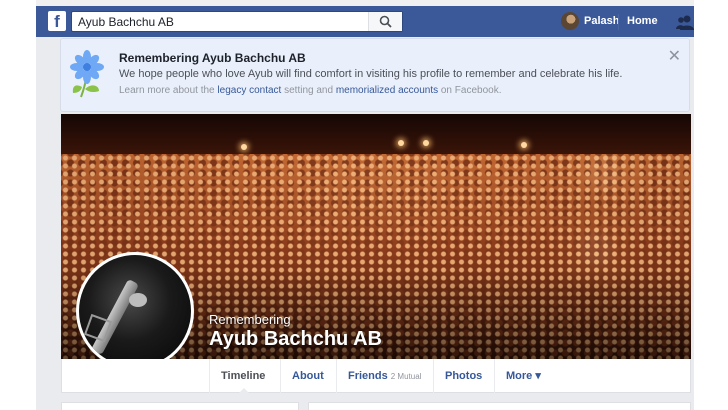 This screenshot has width=728, height=410. Describe the element at coordinates (368, 376) in the screenshot. I see `tab-label: Friends` at that location.